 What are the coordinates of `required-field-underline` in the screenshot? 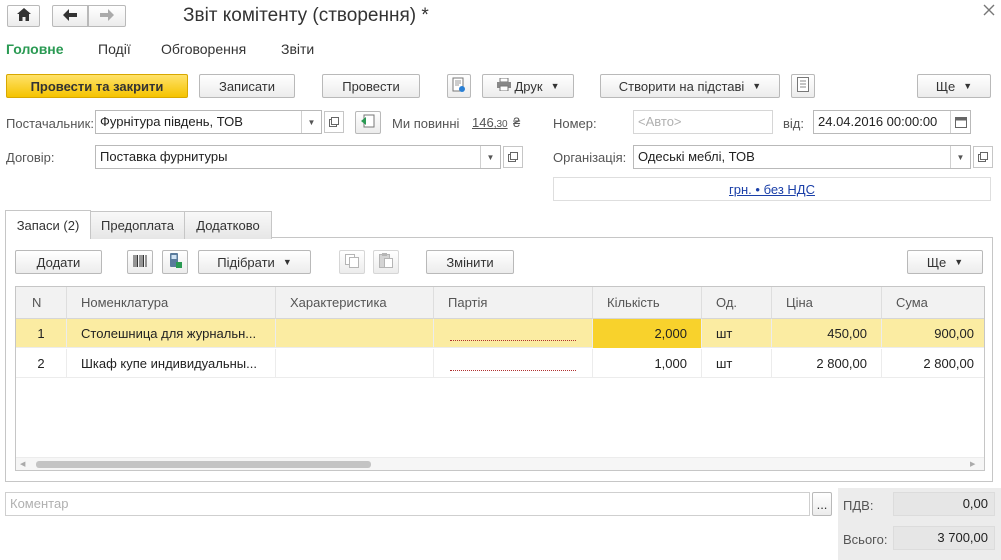 It's located at (513, 370).